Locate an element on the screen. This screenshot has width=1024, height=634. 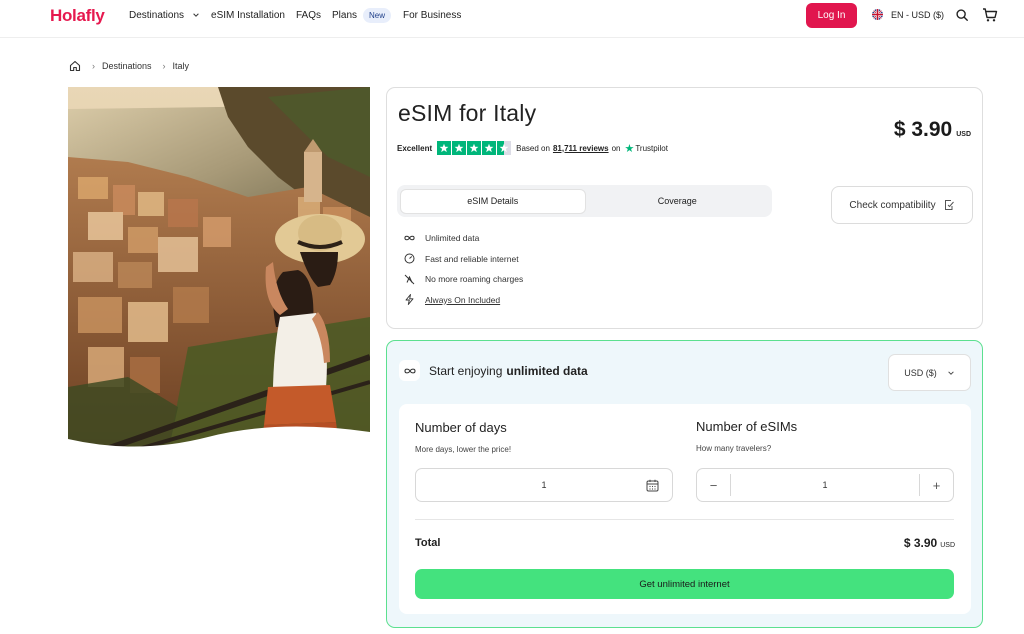
language-selector: EN - USD ($) is located at coordinates (908, 14).